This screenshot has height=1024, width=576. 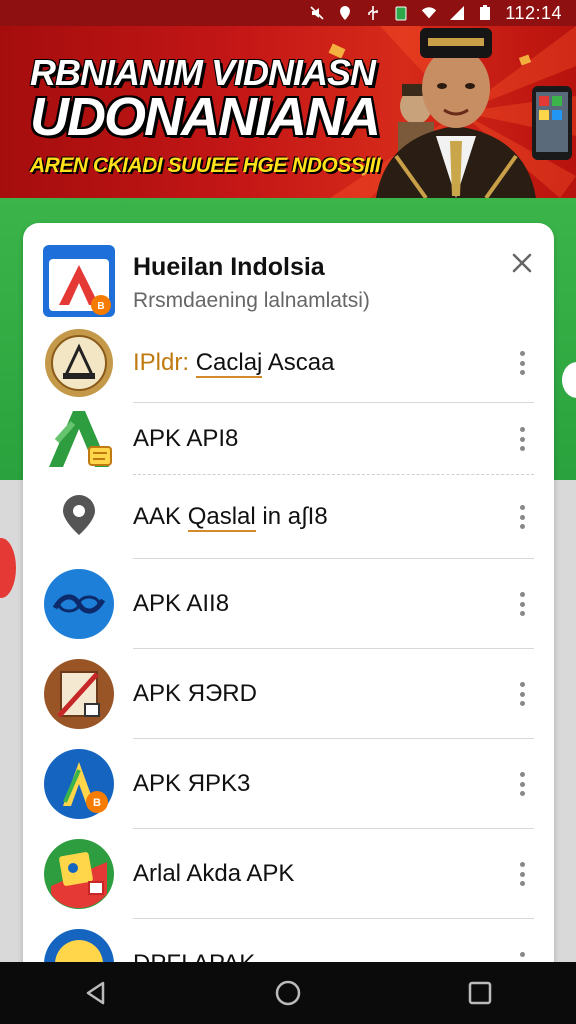 What do you see at coordinates (485, 13) in the screenshot?
I see `battery-icon` at bounding box center [485, 13].